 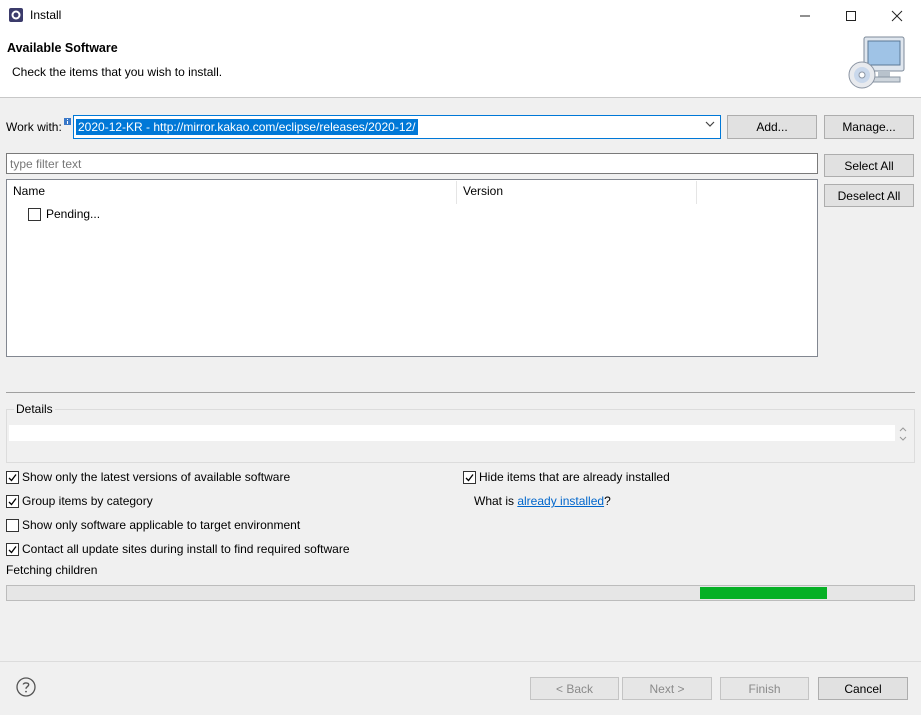 What do you see at coordinates (460, 661) in the screenshot?
I see `footer-divider` at bounding box center [460, 661].